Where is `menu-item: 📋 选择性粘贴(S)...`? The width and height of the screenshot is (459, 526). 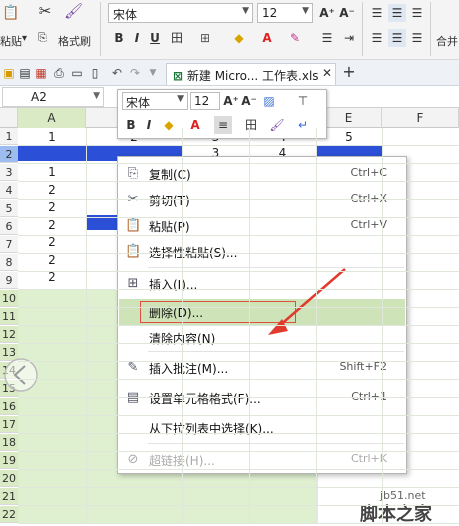
menu-item: 📋 选择性粘贴(S)... is located at coordinates (262, 252).